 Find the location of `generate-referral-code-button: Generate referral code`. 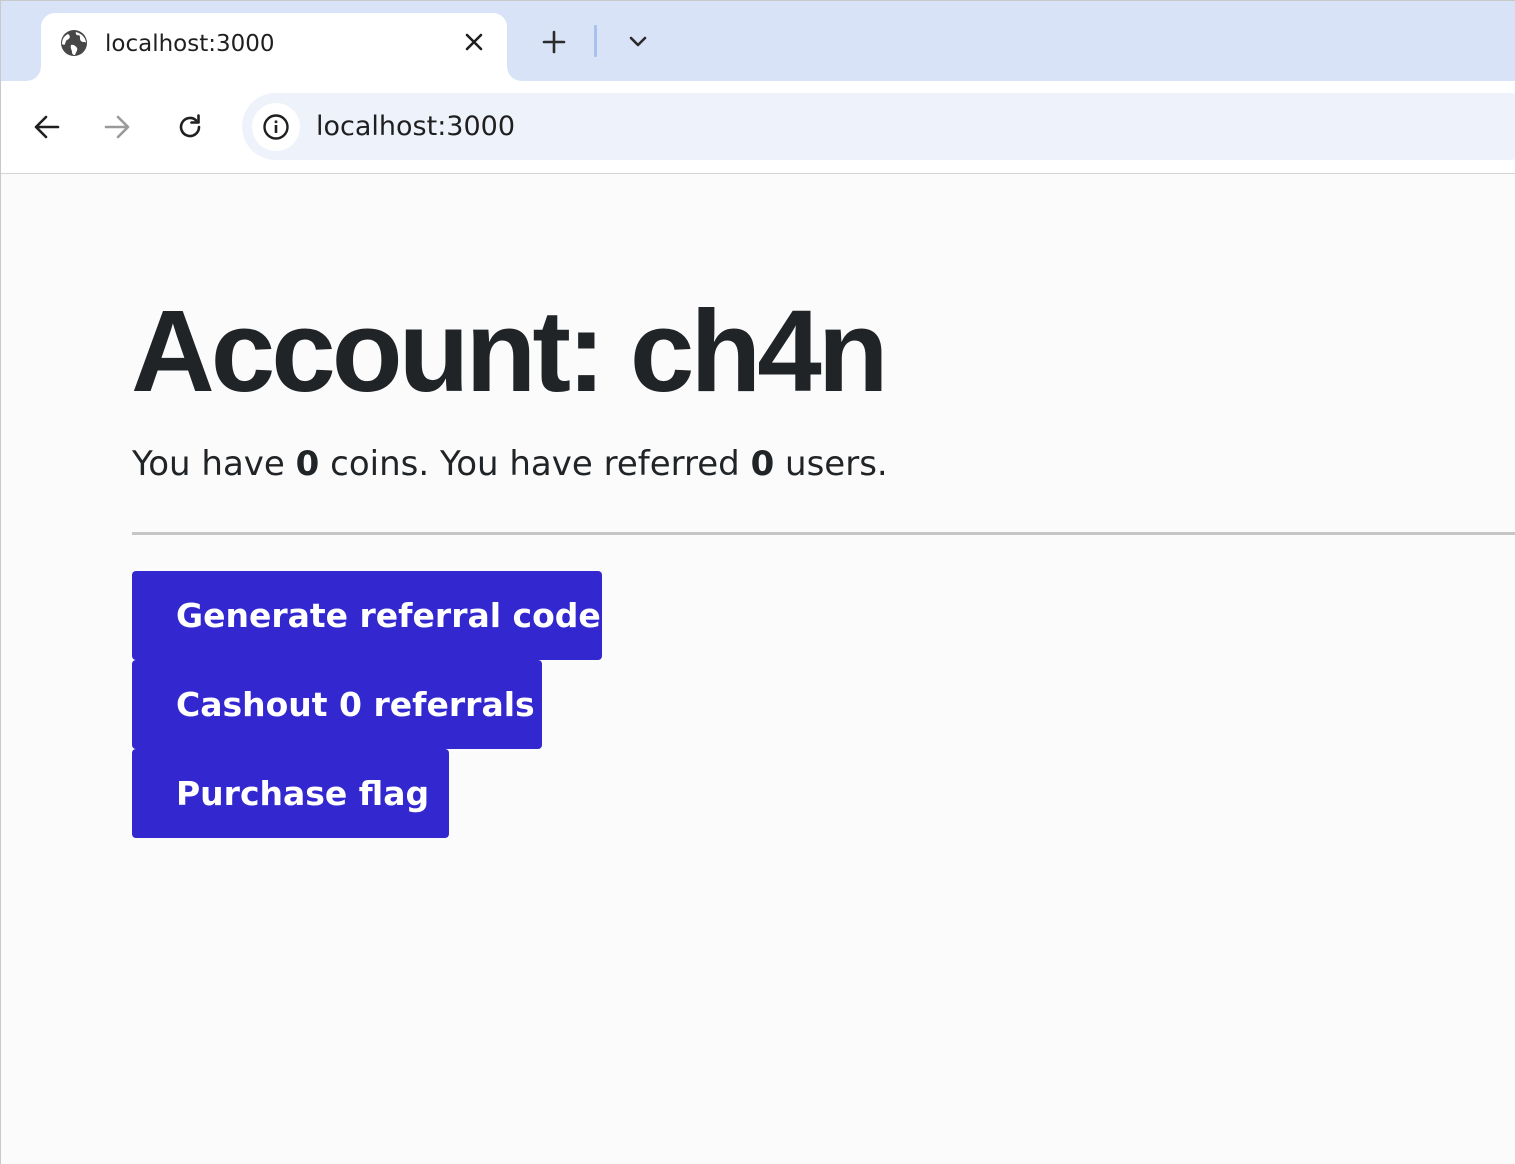

generate-referral-code-button: Generate referral code is located at coordinates (367, 615).